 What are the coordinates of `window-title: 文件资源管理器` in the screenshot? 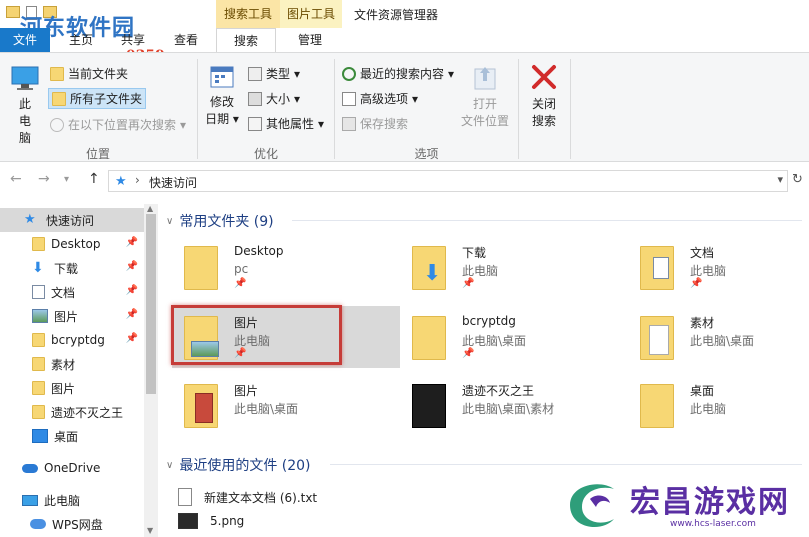 It's located at (396, 15).